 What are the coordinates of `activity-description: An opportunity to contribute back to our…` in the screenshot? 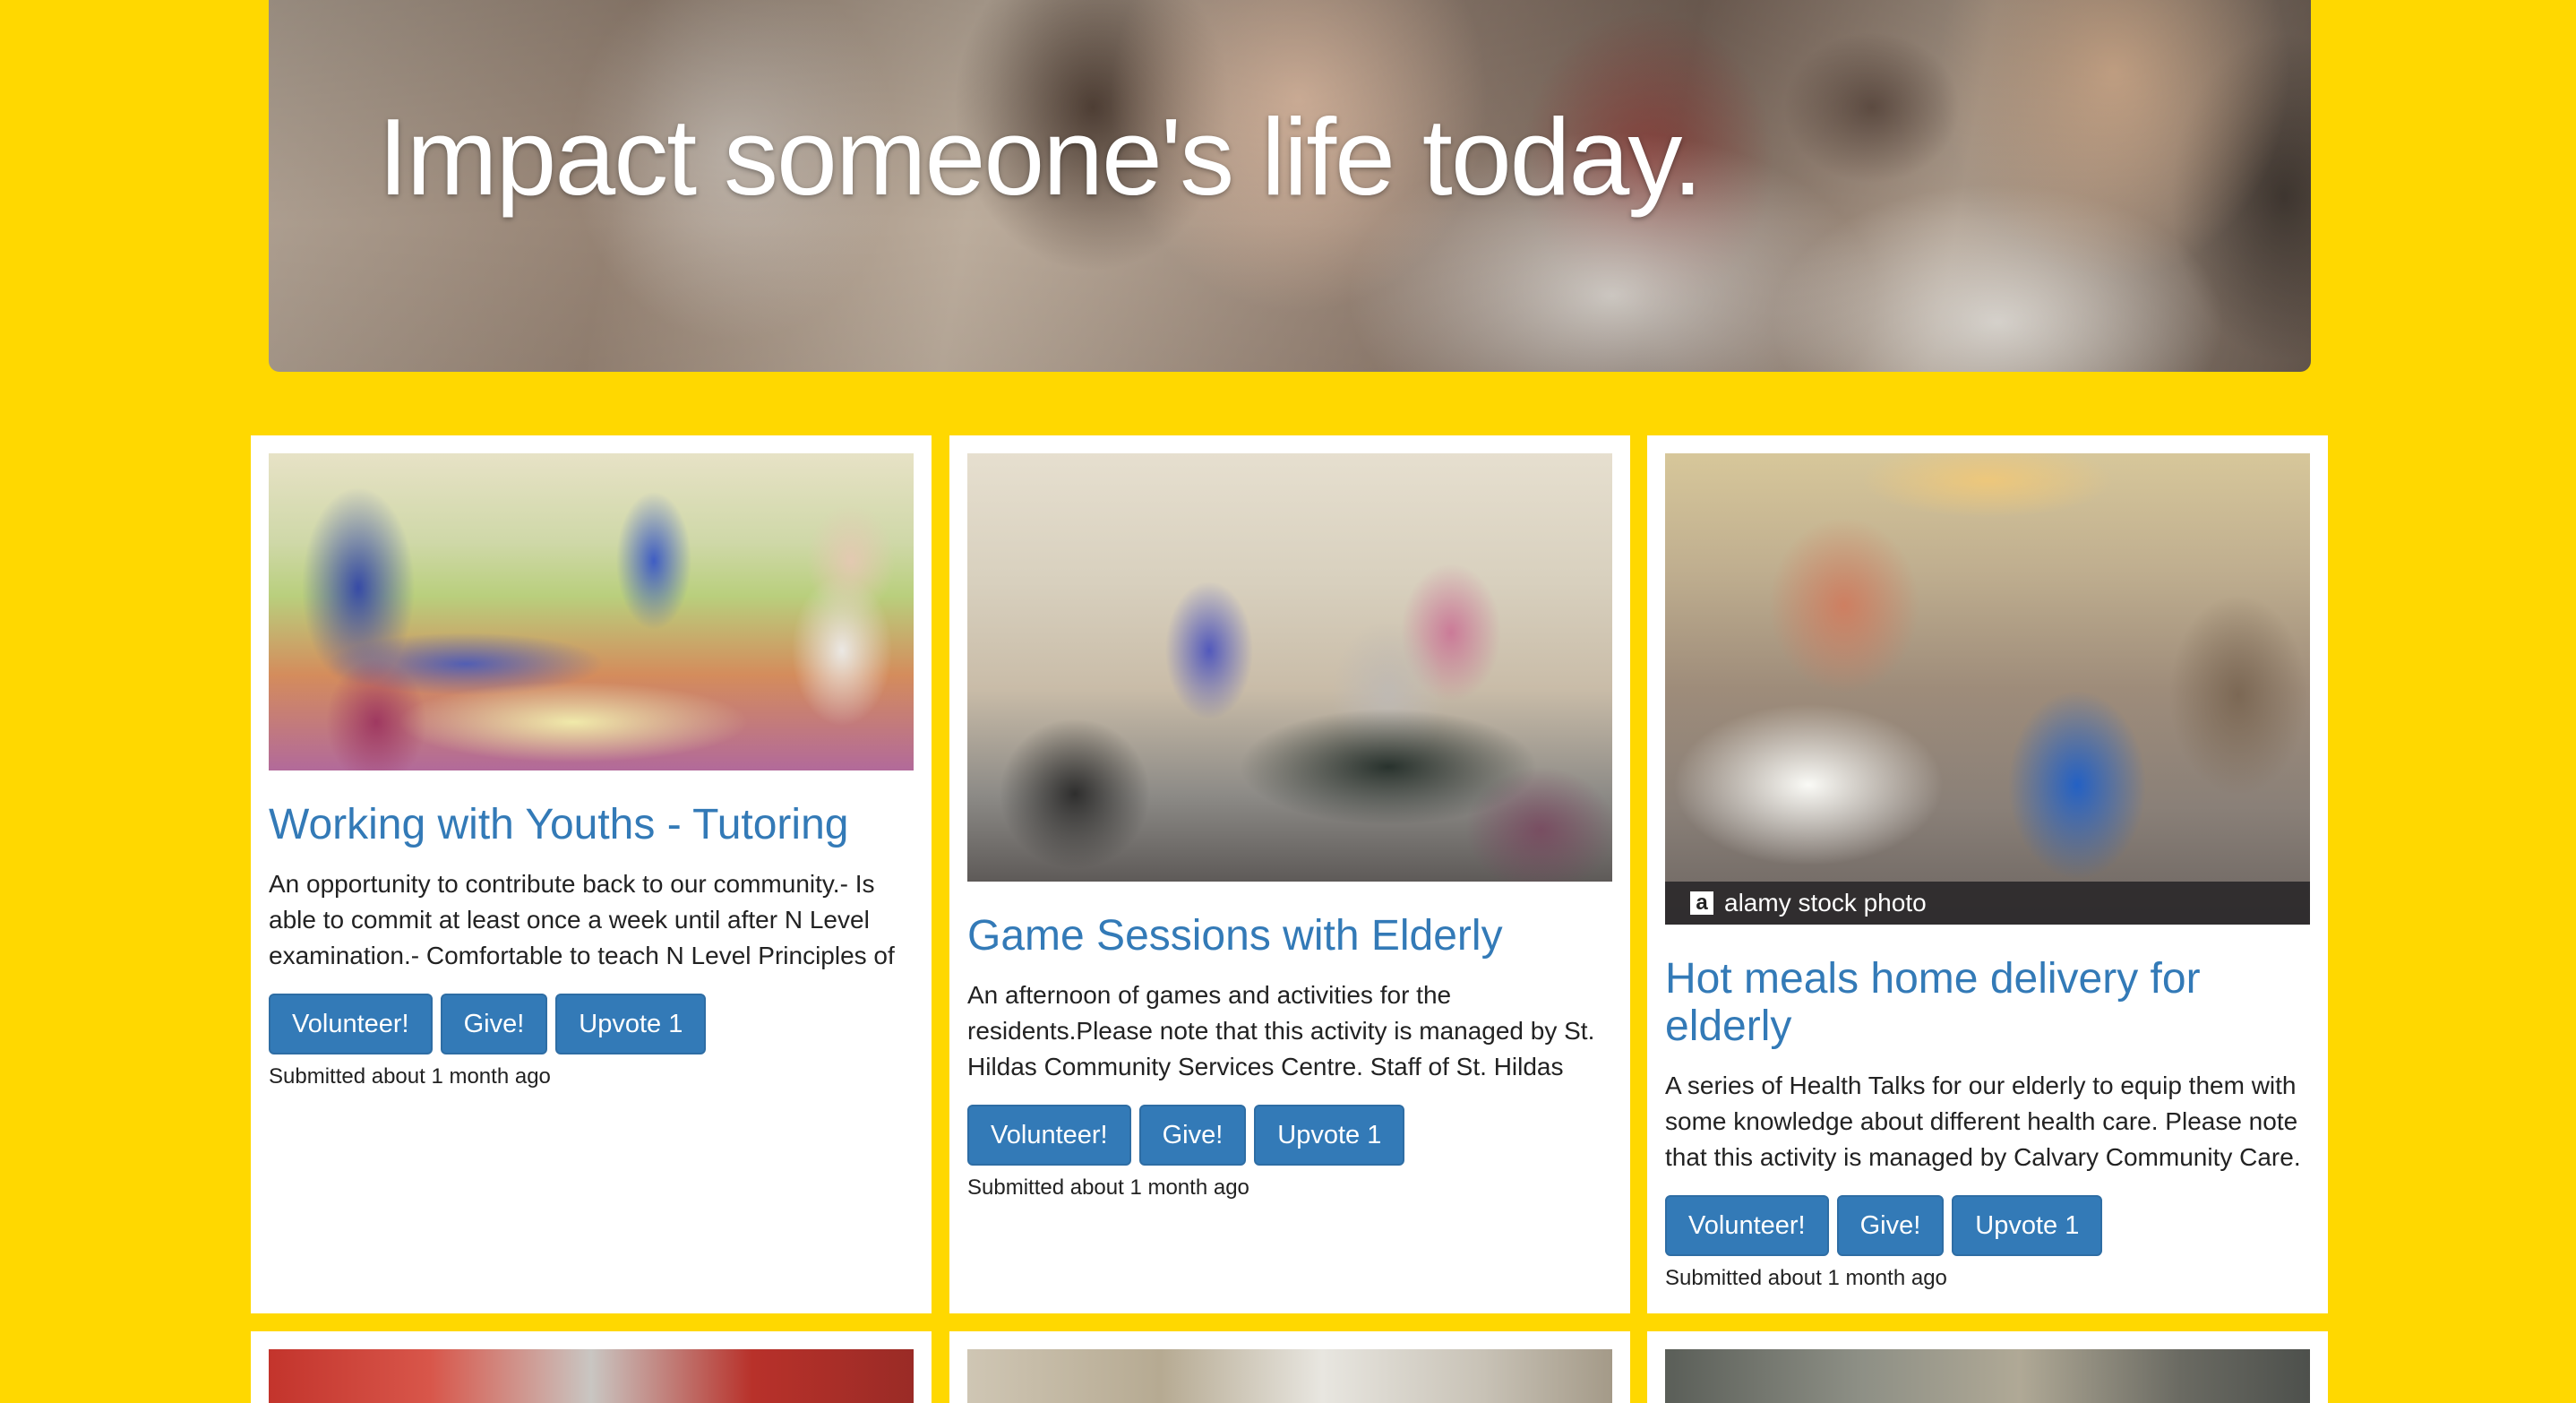 It's located at (582, 919).